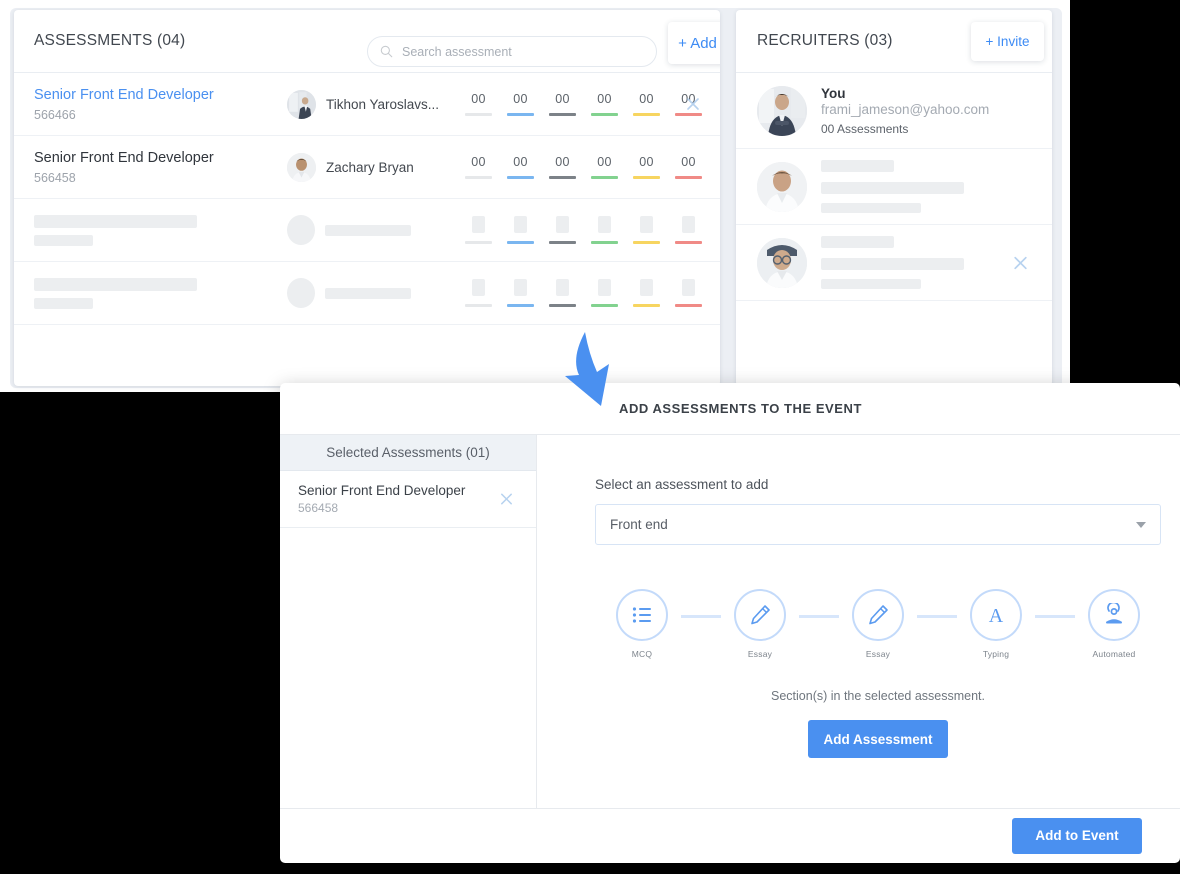  Describe the element at coordinates (55, 177) in the screenshot. I see `assessment-id: 566458` at that location.